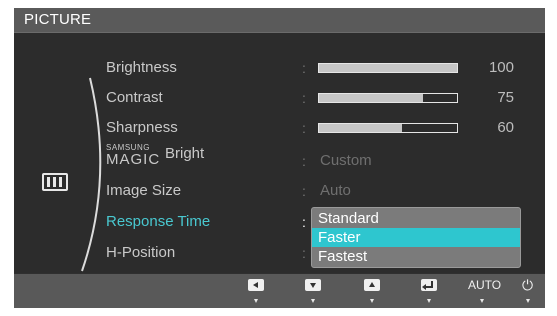 Image resolution: width=557 pixels, height=316 pixels. What do you see at coordinates (335, 190) in the screenshot?
I see `image-size-value: Auto` at bounding box center [335, 190].